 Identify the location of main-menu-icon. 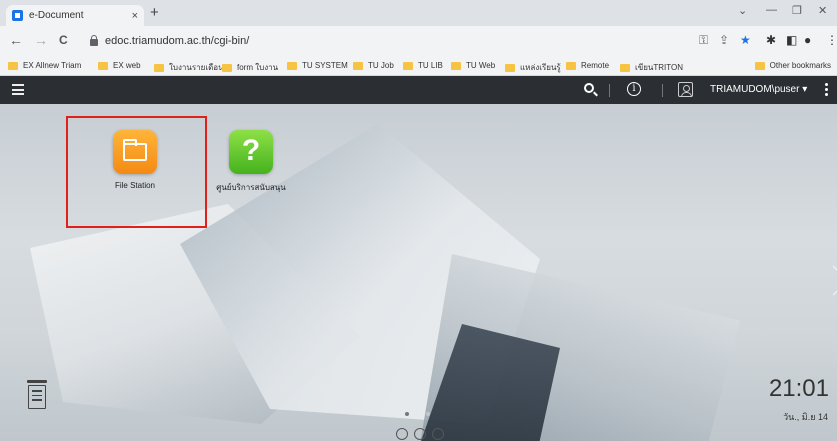
(18, 89).